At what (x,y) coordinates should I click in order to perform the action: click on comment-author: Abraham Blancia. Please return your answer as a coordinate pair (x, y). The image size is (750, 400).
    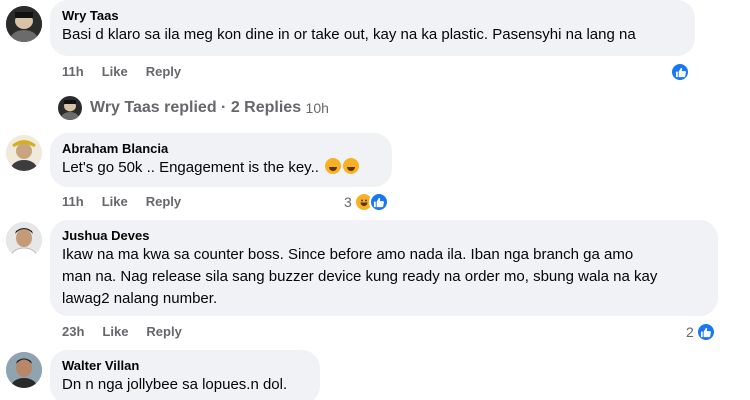
    Looking at the image, I should click on (221, 148).